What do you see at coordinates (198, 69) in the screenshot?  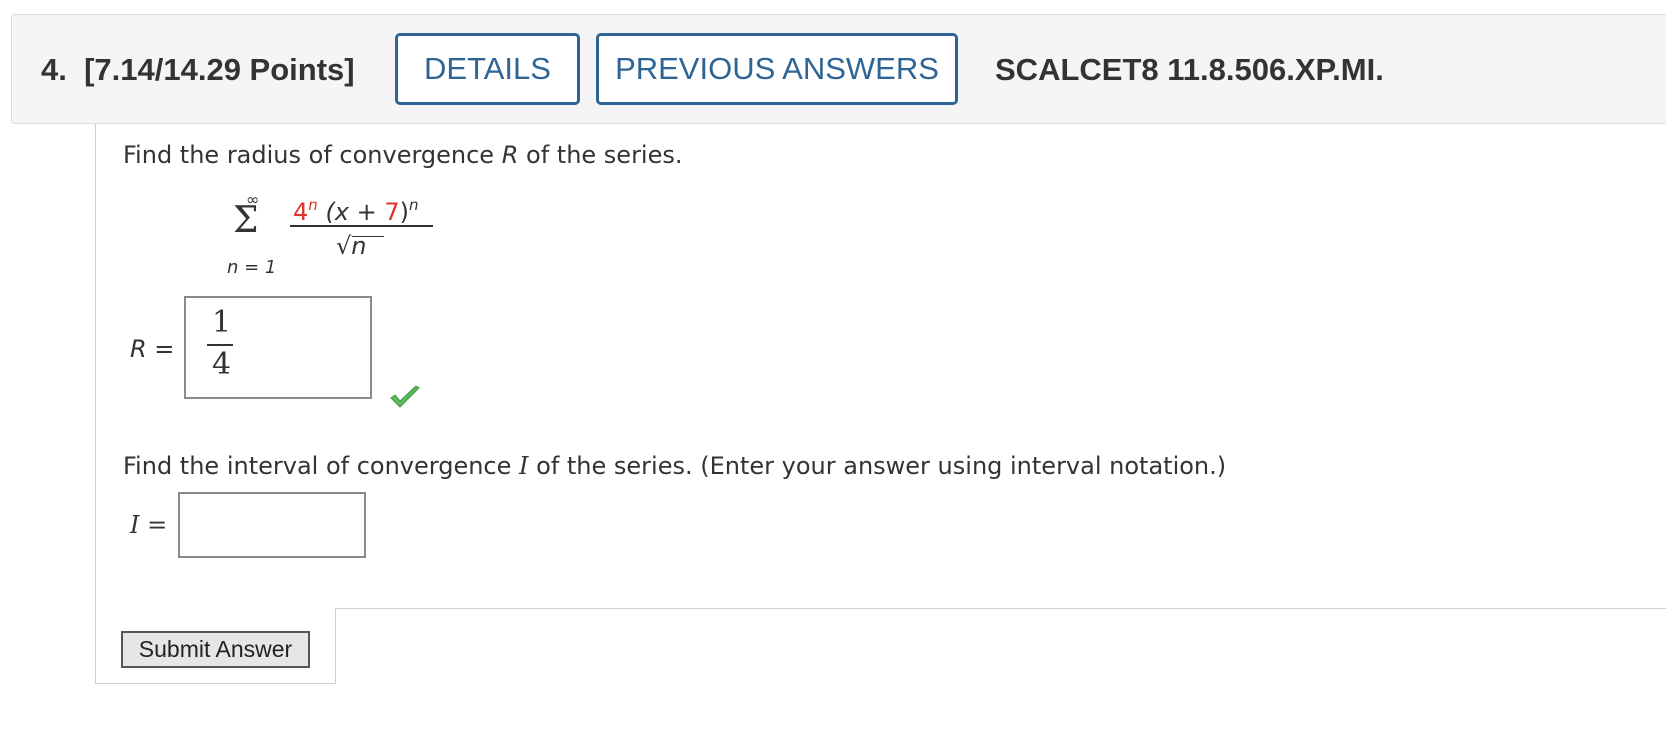 I see `question-points: 4. [7.14/14.29 Points]` at bounding box center [198, 69].